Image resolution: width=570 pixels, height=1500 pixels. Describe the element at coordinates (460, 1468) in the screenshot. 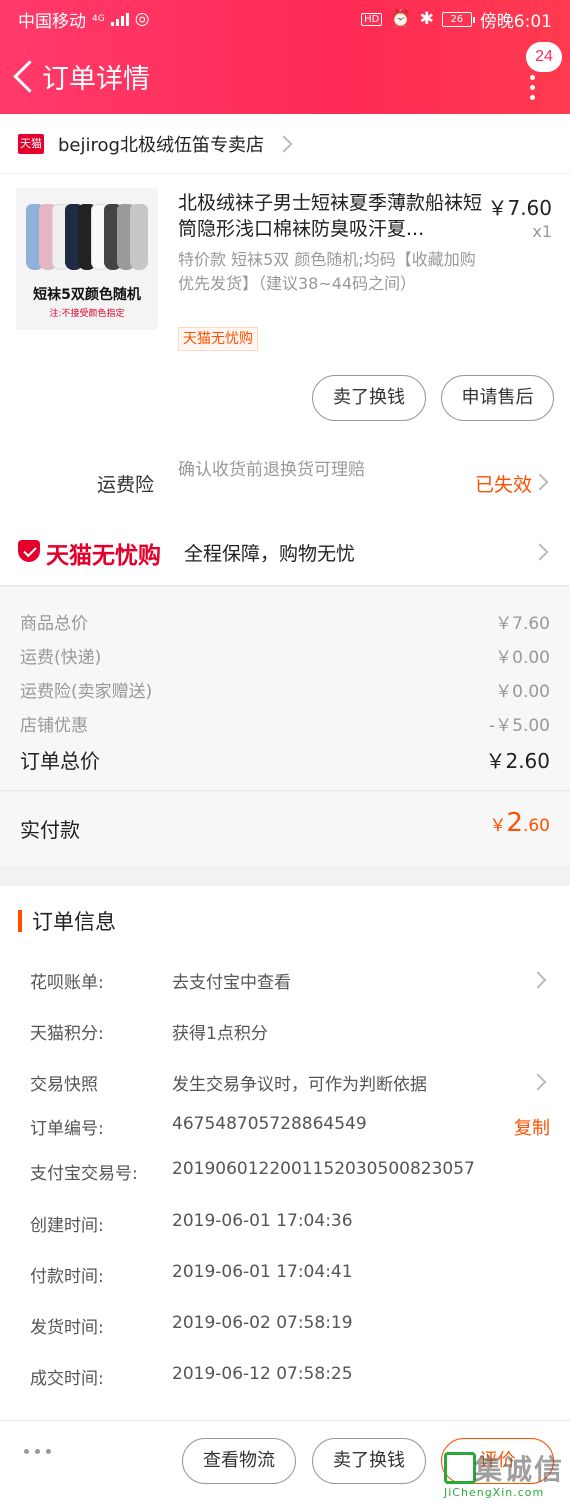

I see `watermark-logo-icon` at that location.